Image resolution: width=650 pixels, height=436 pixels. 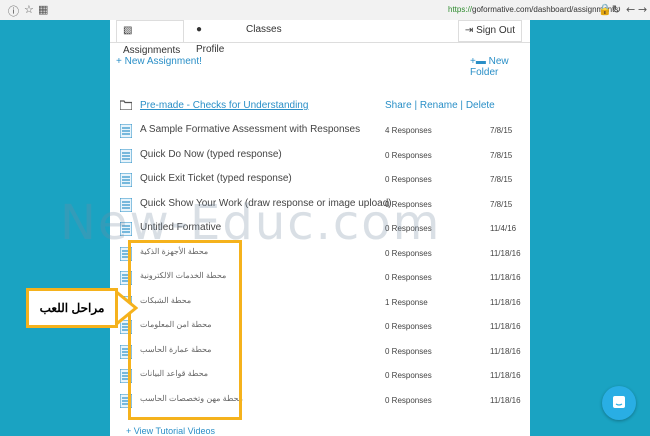 What do you see at coordinates (170, 431) in the screenshot?
I see `view-tutorial-videos-link: + View Tutorial Videos` at bounding box center [170, 431].